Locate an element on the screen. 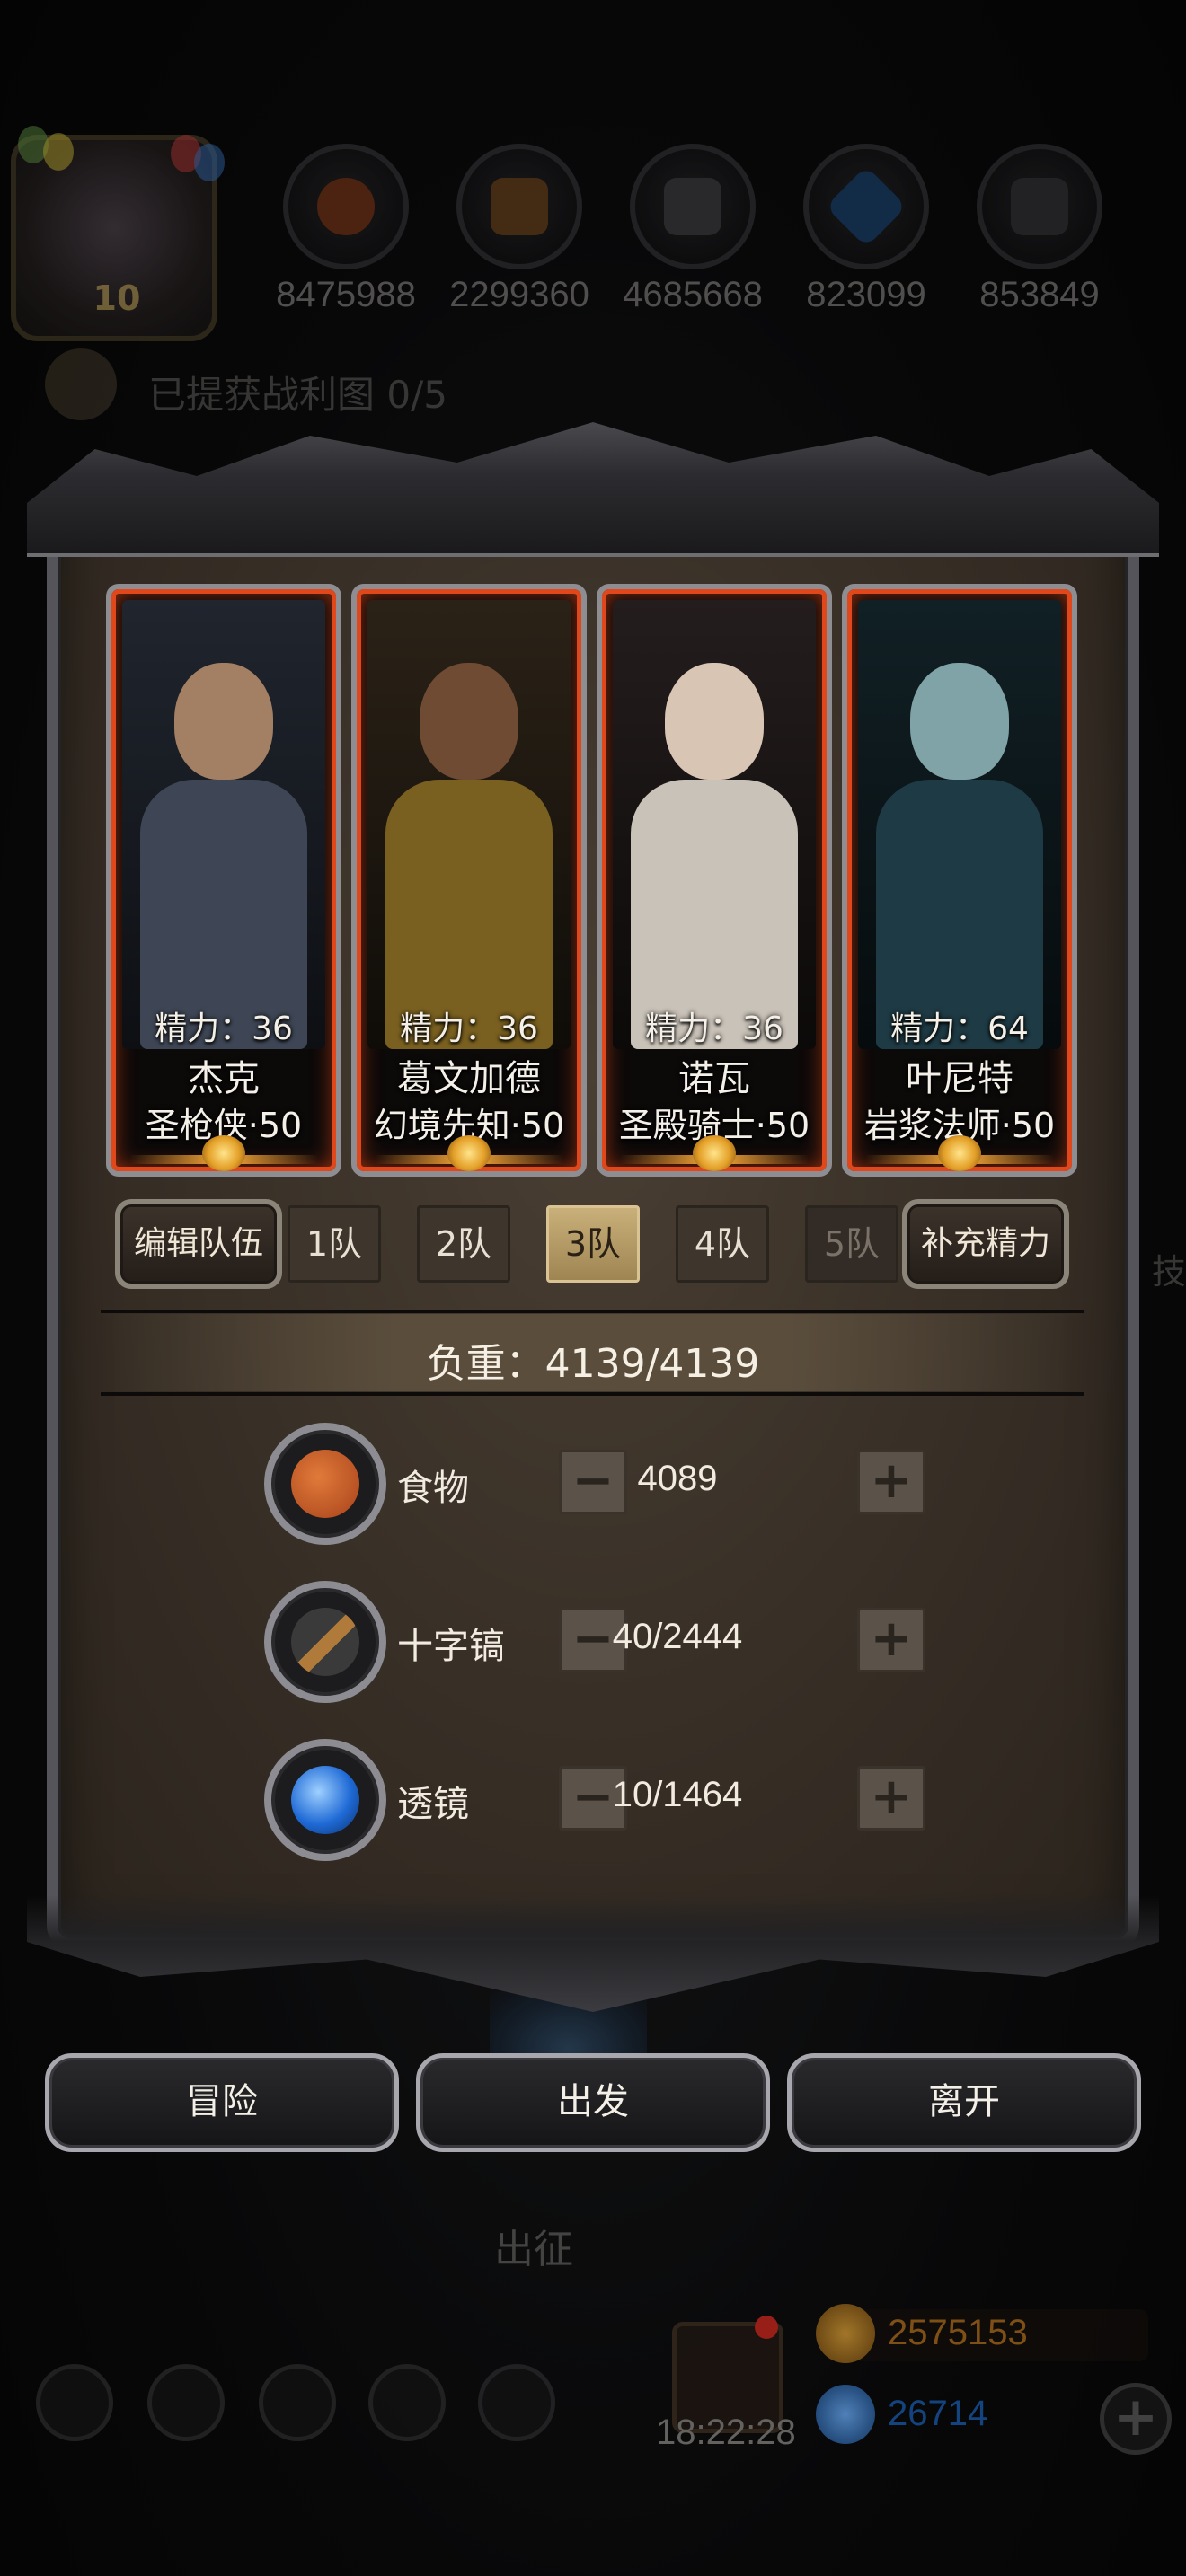 The height and width of the screenshot is (2576, 1186). panel-ornament-bottom is located at coordinates (593, 1953).